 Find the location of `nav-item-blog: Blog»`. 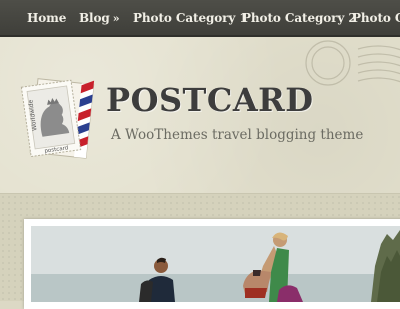

nav-item-blog: Blog» is located at coordinates (99, 18).